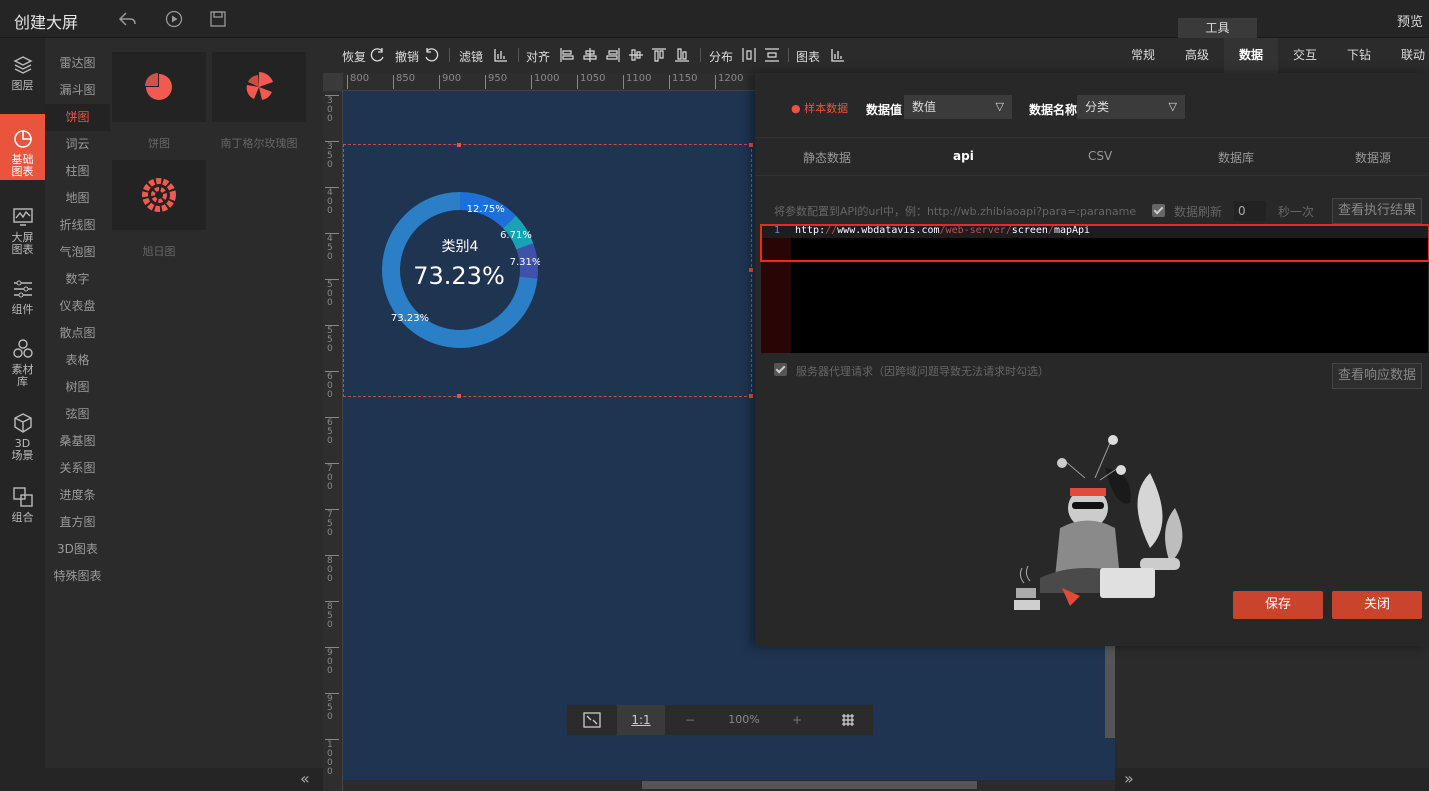 The image size is (1429, 791). What do you see at coordinates (77, 90) in the screenshot?
I see `category-item: 漏斗图` at bounding box center [77, 90].